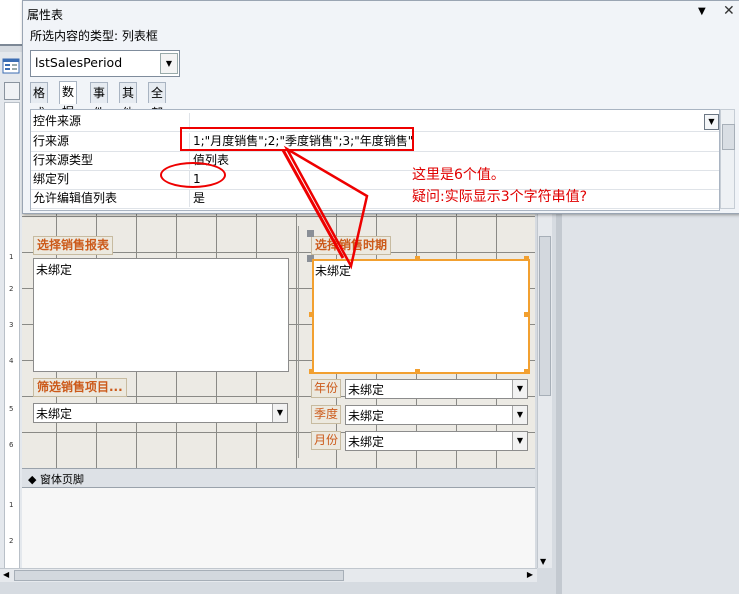  Describe the element at coordinates (54, 270) in the screenshot. I see `report-listbox-value: 未绑定` at that location.